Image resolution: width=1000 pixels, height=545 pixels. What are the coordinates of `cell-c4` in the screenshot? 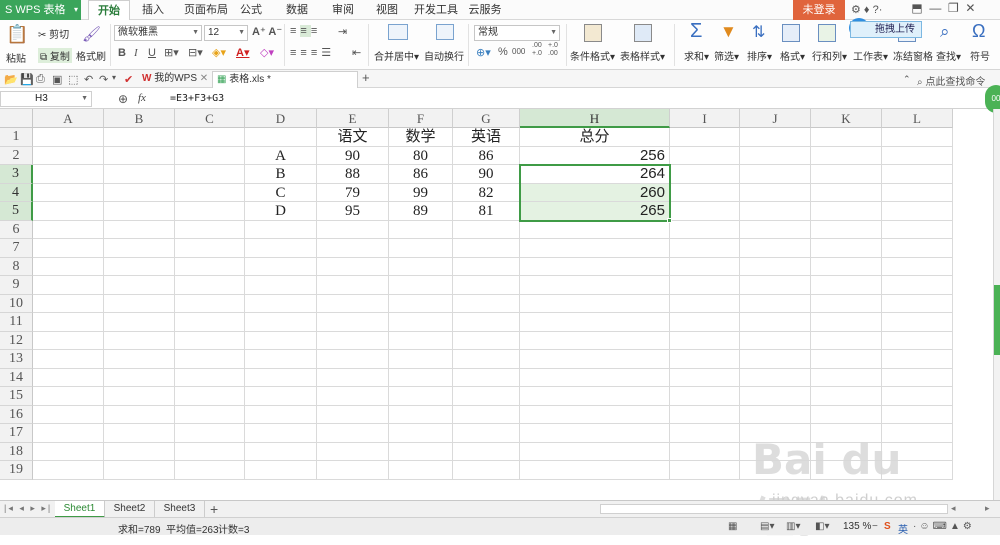 It's located at (210, 192).